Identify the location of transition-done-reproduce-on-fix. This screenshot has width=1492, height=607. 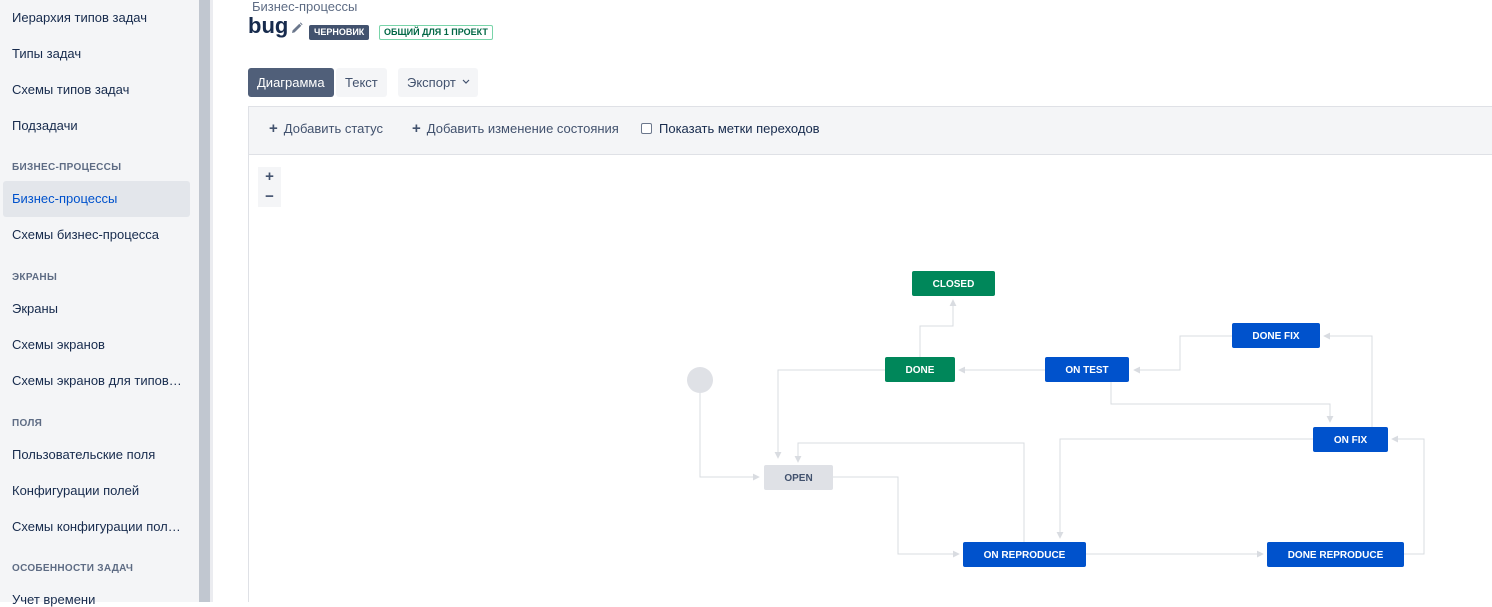
(1408, 495).